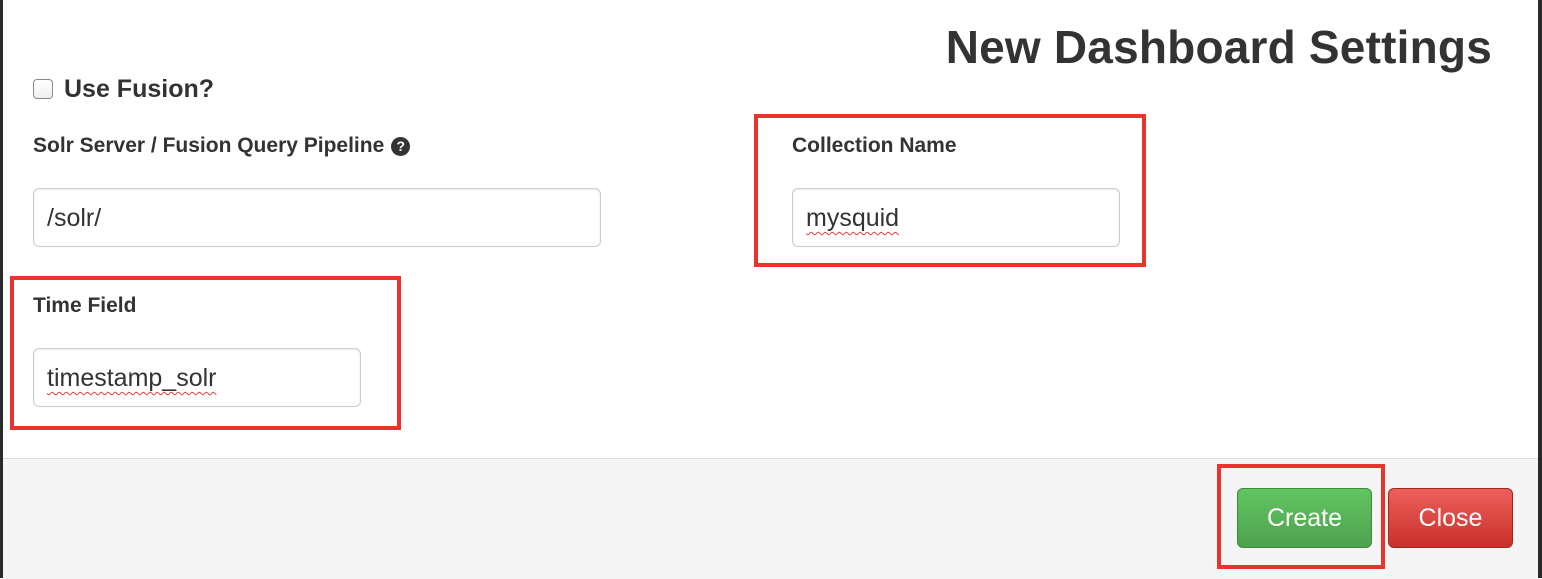 Image resolution: width=1542 pixels, height=579 pixels. What do you see at coordinates (43, 89) in the screenshot?
I see `use-fusion-checkbox` at bounding box center [43, 89].